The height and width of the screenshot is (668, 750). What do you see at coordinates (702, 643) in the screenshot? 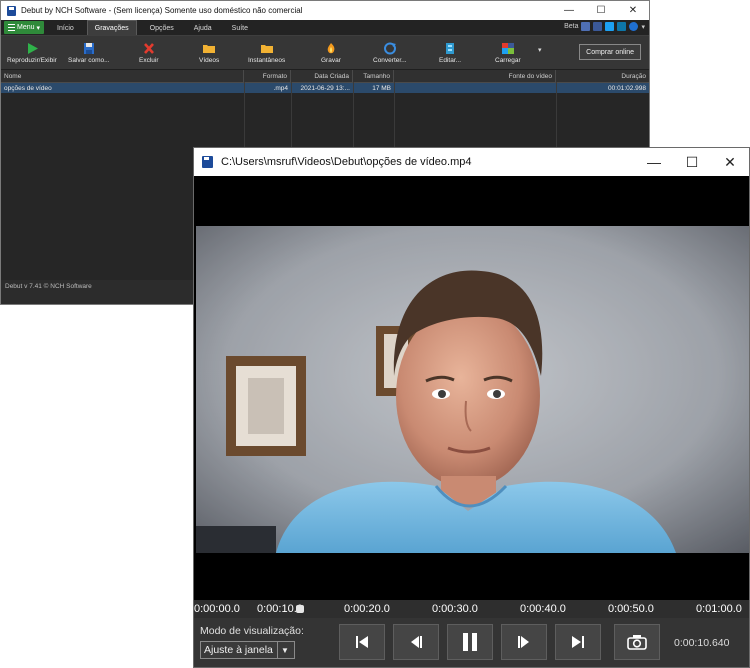
I see `current-time-display: 0:00:10.640` at bounding box center [702, 643].